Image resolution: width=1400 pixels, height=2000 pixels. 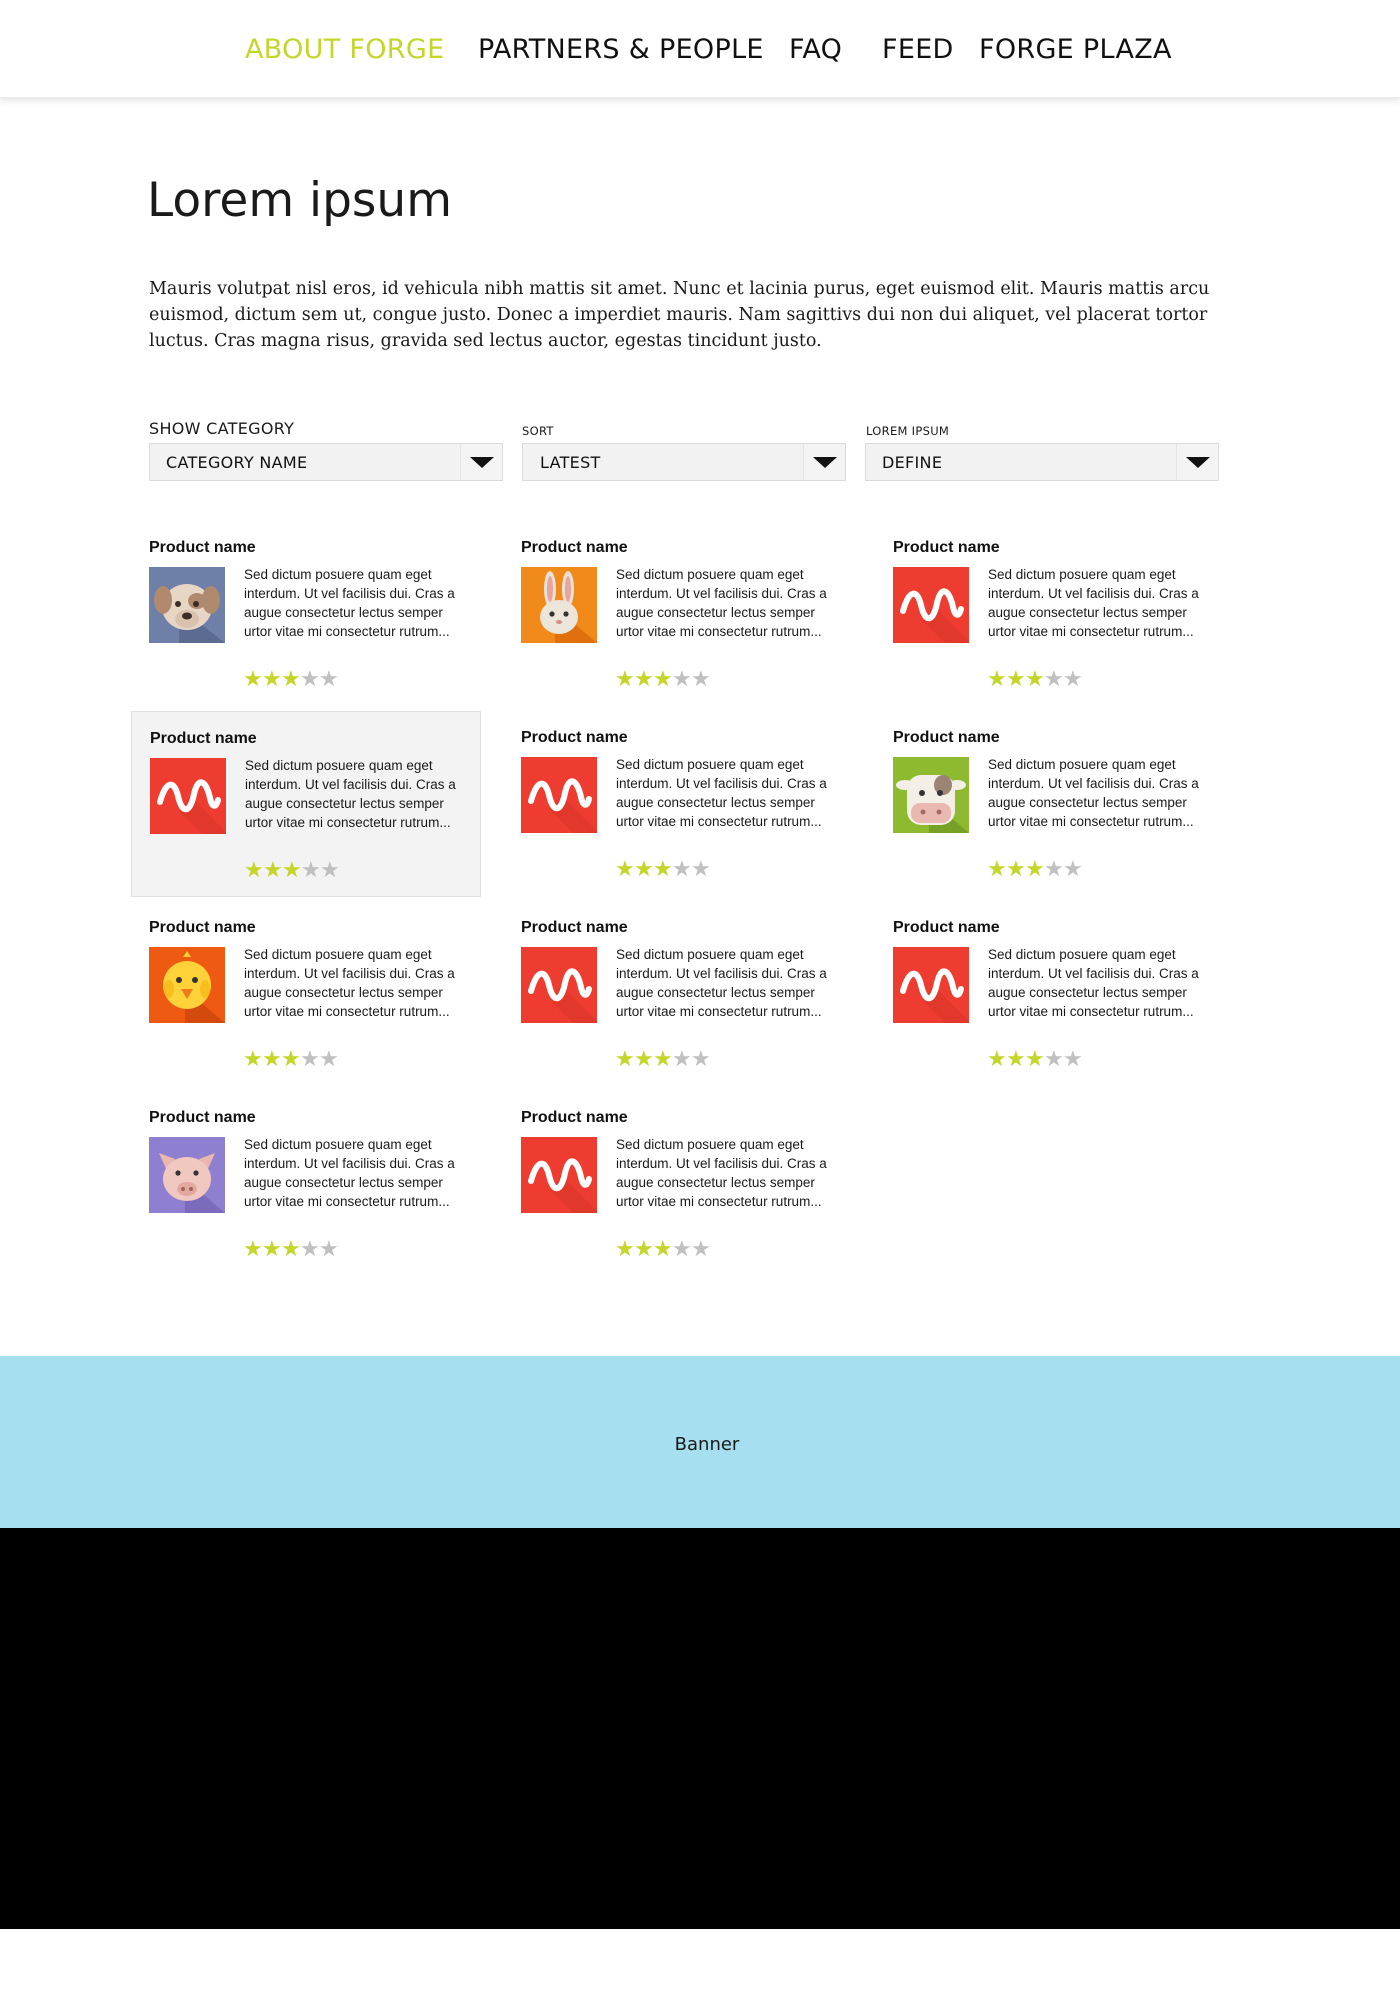 What do you see at coordinates (700, 1442) in the screenshot?
I see `banner: Banner` at bounding box center [700, 1442].